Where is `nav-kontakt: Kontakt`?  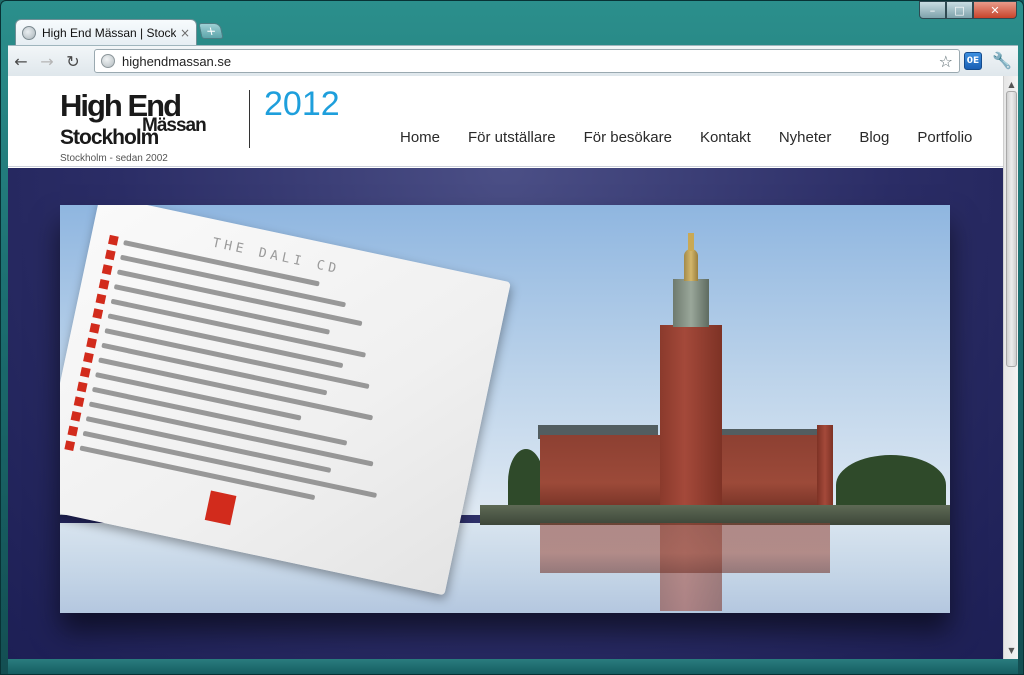 nav-kontakt: Kontakt is located at coordinates (725, 137).